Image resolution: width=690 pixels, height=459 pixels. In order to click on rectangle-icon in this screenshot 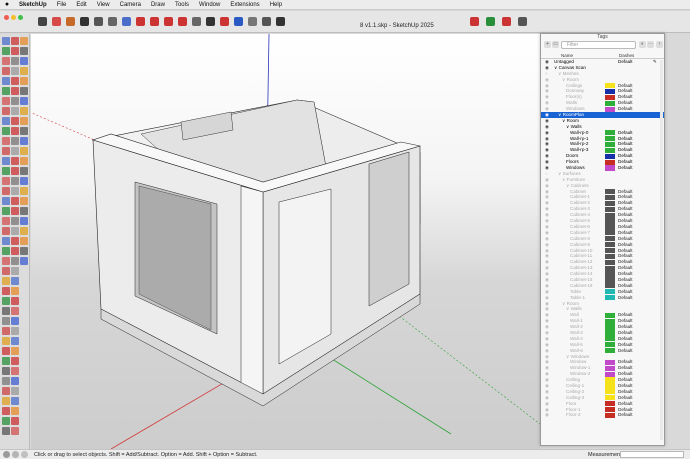, I will do `click(112, 21)`.